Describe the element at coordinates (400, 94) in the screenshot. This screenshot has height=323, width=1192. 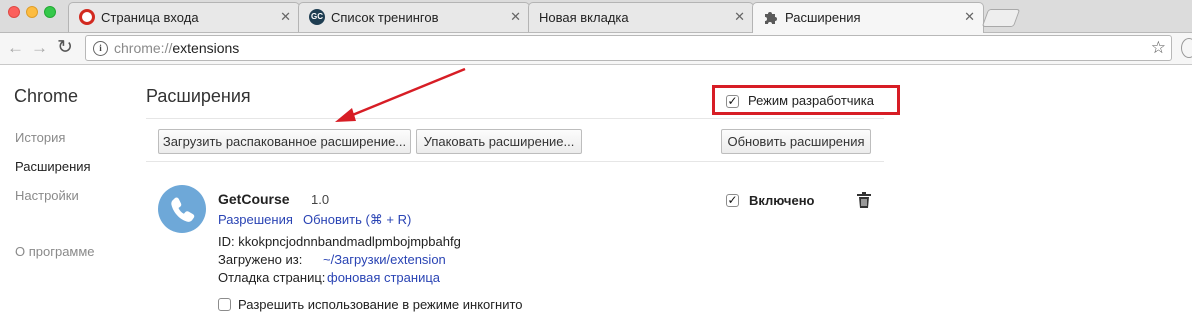
I see `annotation-arrow-icon` at that location.